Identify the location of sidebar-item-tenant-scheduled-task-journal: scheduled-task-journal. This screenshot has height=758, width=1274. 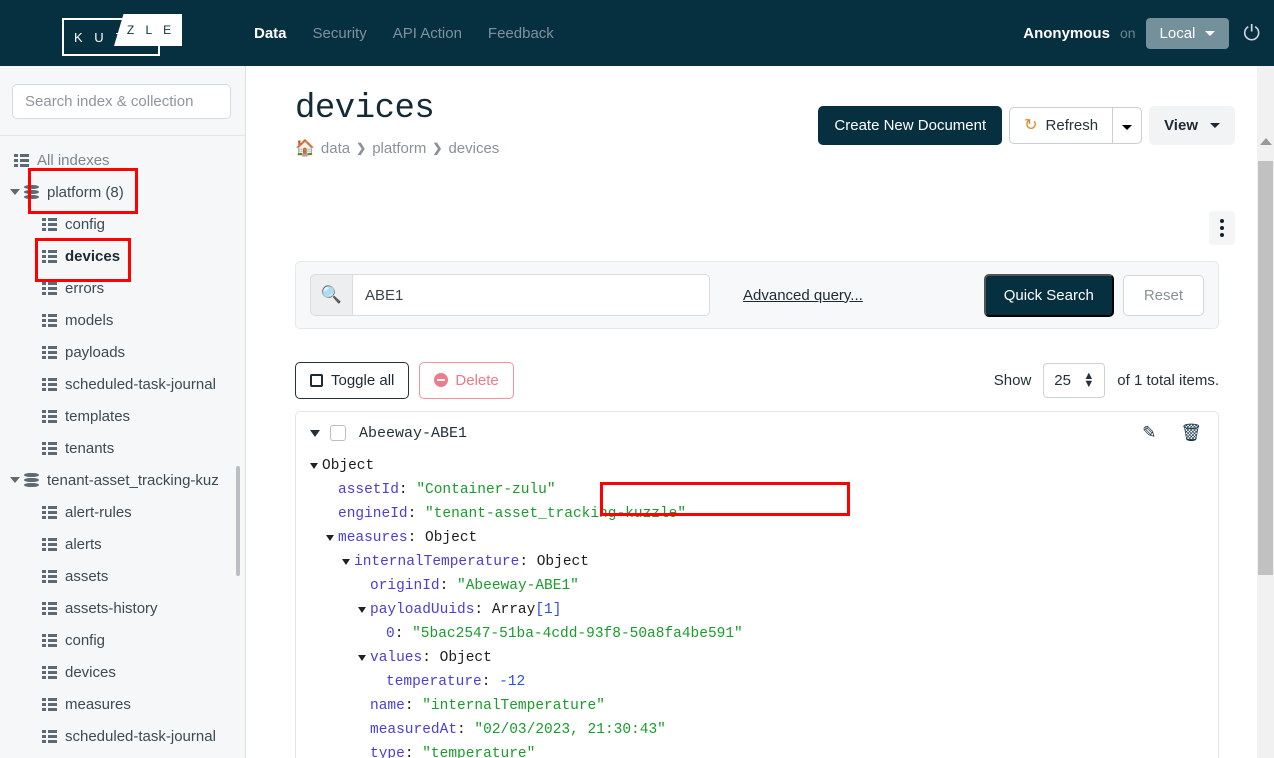
(122, 736).